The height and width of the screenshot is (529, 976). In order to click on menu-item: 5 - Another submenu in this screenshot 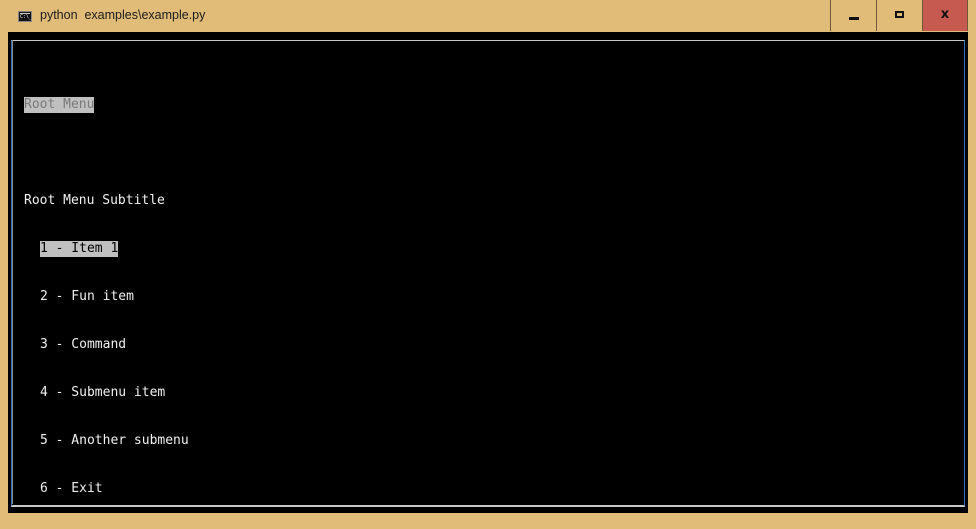, I will do `click(106, 441)`.